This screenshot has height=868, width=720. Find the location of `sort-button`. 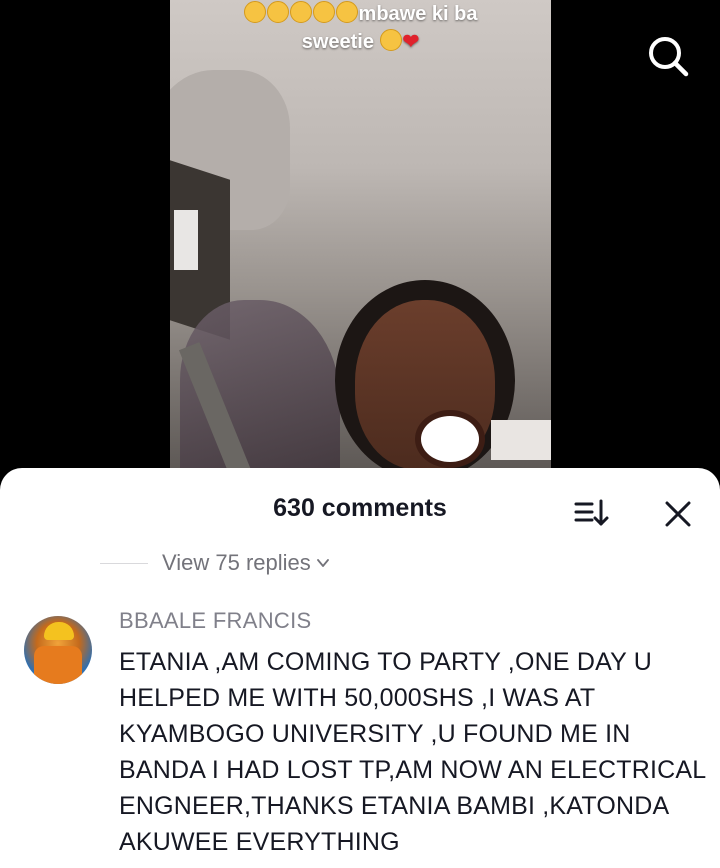

sort-button is located at coordinates (592, 513).